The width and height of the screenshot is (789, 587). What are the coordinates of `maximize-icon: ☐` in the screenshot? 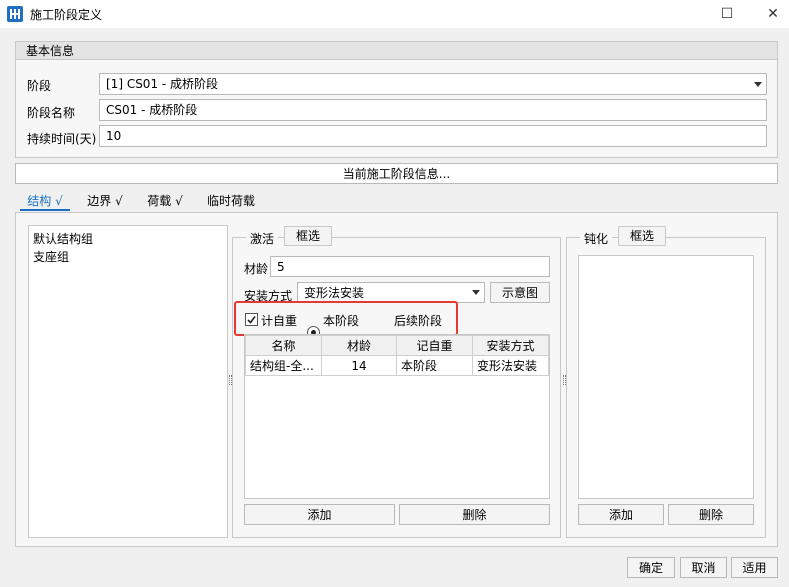 It's located at (727, 14).